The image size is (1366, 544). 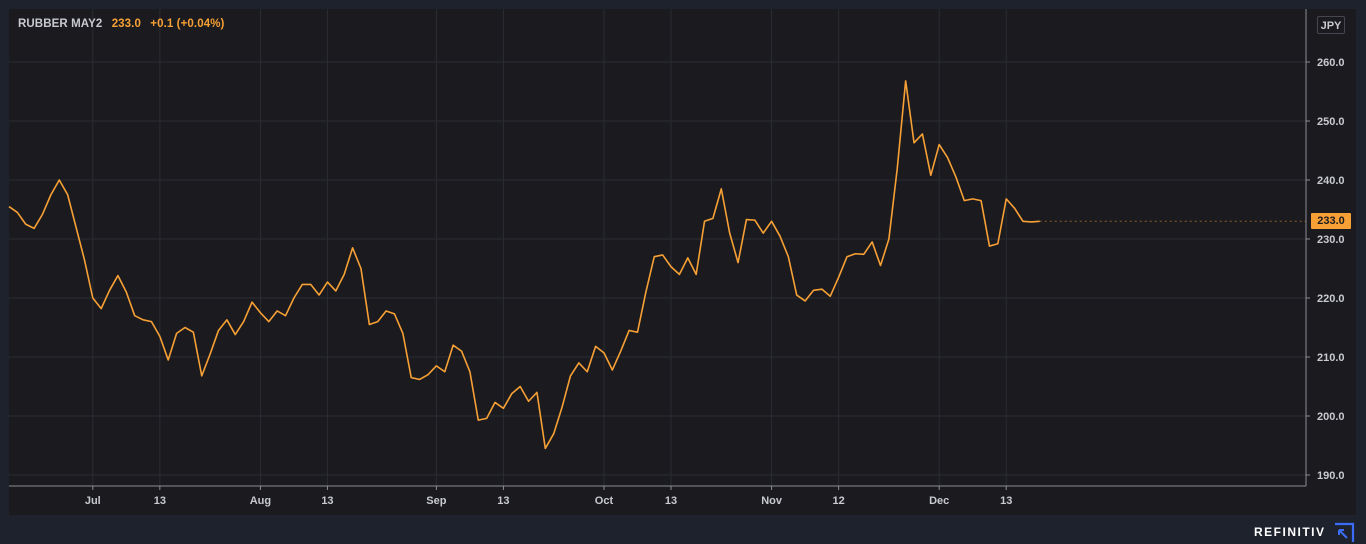 I want to click on refinitiv-arrow-icon, so click(x=1345, y=532).